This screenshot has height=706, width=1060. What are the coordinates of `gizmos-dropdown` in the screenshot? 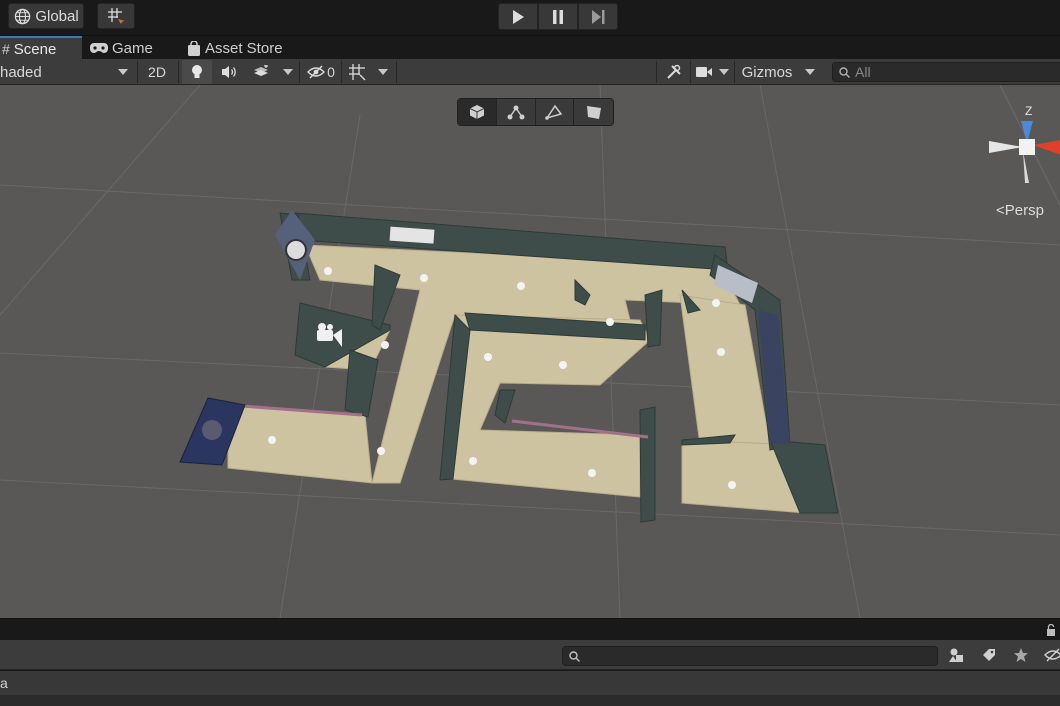 It's located at (810, 72).